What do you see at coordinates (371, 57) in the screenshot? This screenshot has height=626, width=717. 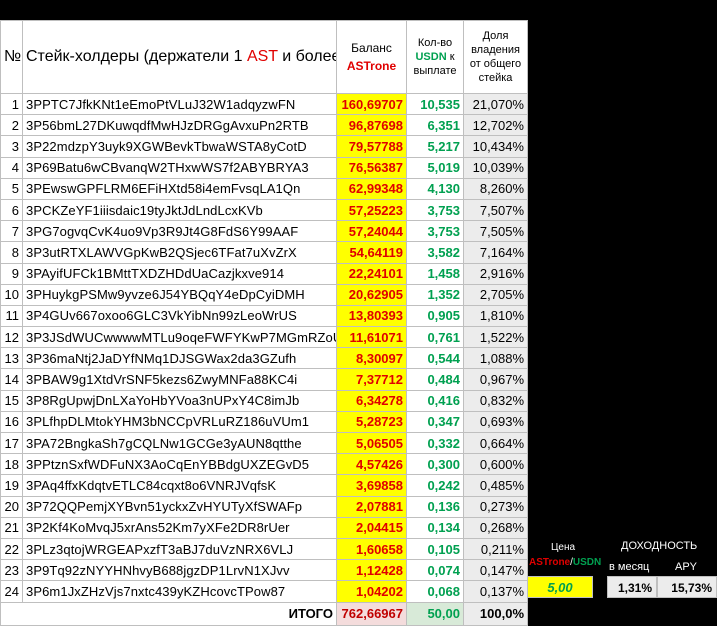 I see `header-balance: Баланс ASTrone` at bounding box center [371, 57].